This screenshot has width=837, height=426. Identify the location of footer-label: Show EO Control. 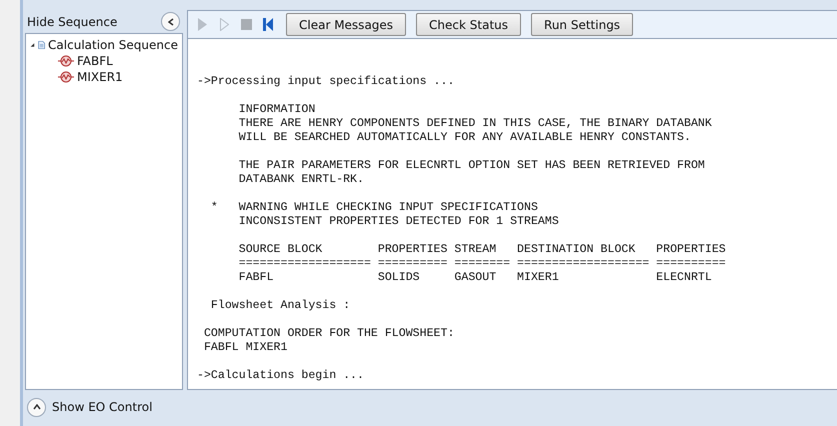
(102, 407).